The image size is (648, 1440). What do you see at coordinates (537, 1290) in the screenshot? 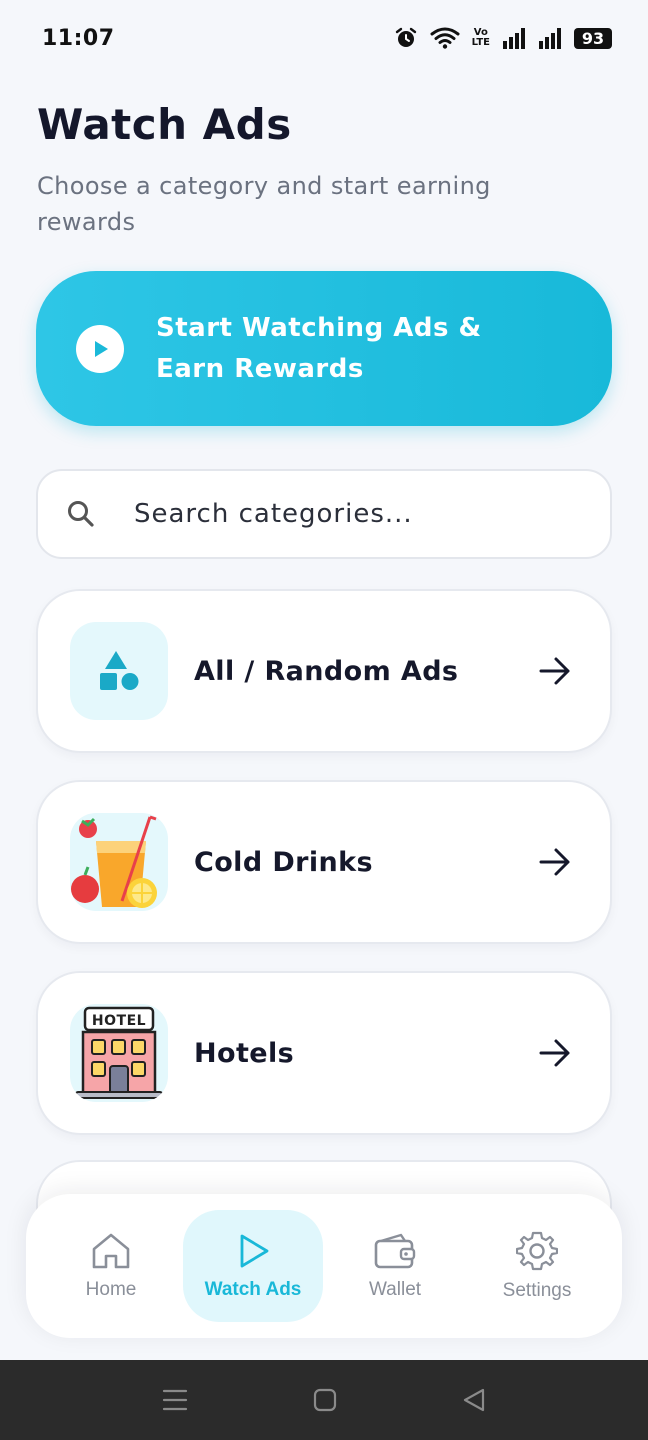
I see `nav-label: Settings` at bounding box center [537, 1290].